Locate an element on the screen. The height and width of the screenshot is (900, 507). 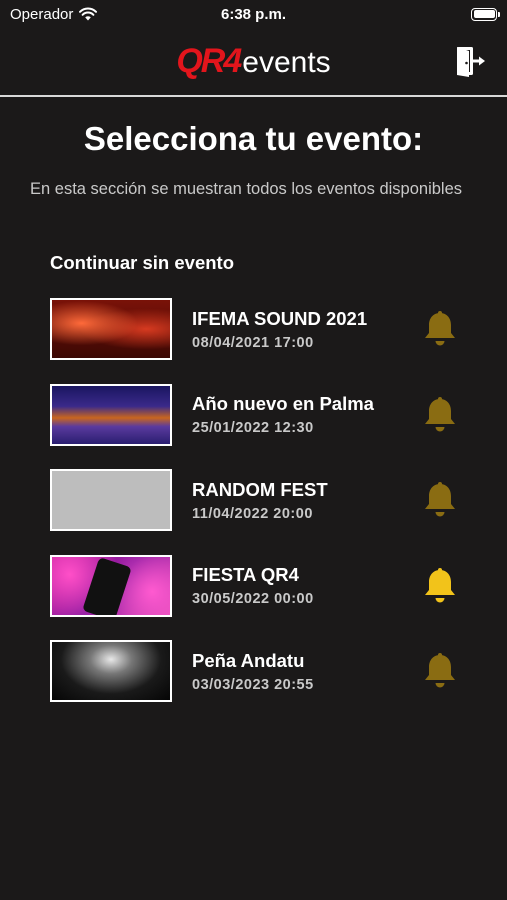
bell-active-icon is located at coordinates (440, 586).